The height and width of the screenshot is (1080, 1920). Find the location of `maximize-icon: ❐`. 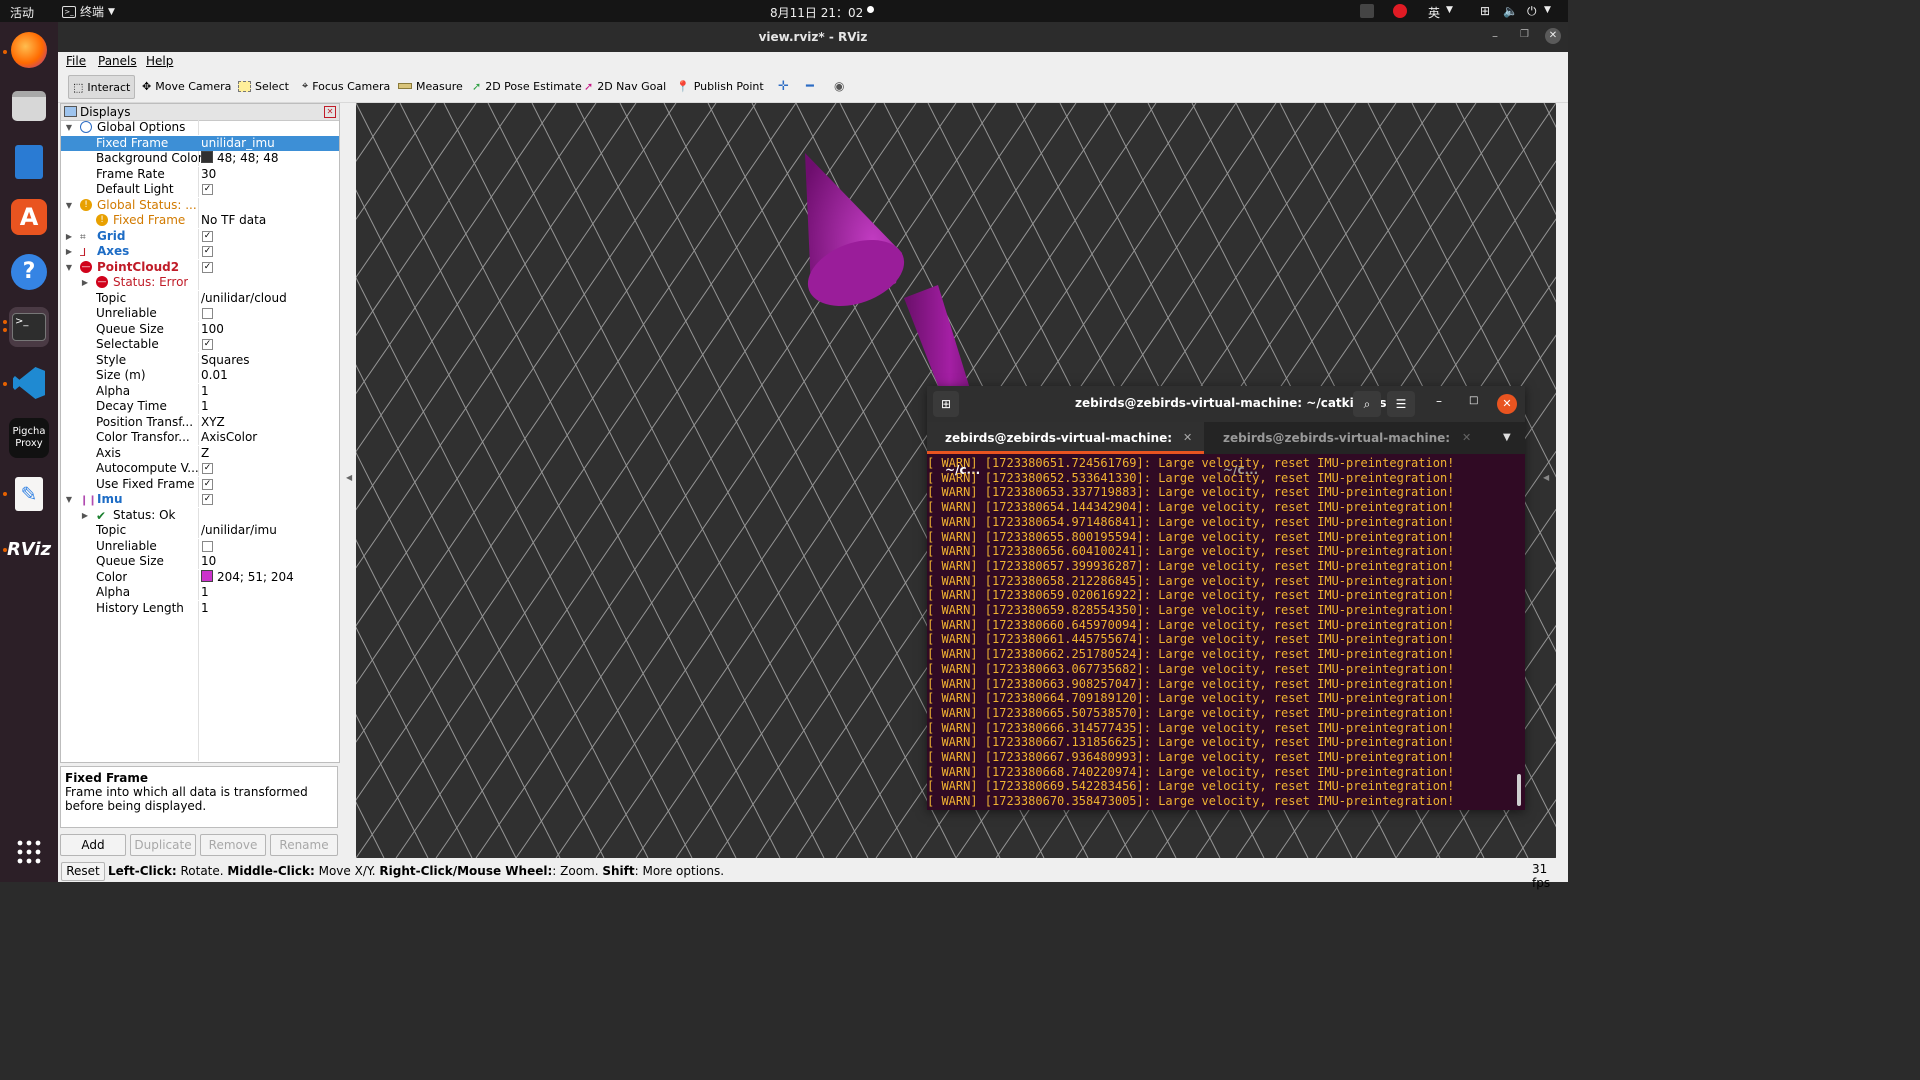

maximize-icon: ❐ is located at coordinates (1524, 34).